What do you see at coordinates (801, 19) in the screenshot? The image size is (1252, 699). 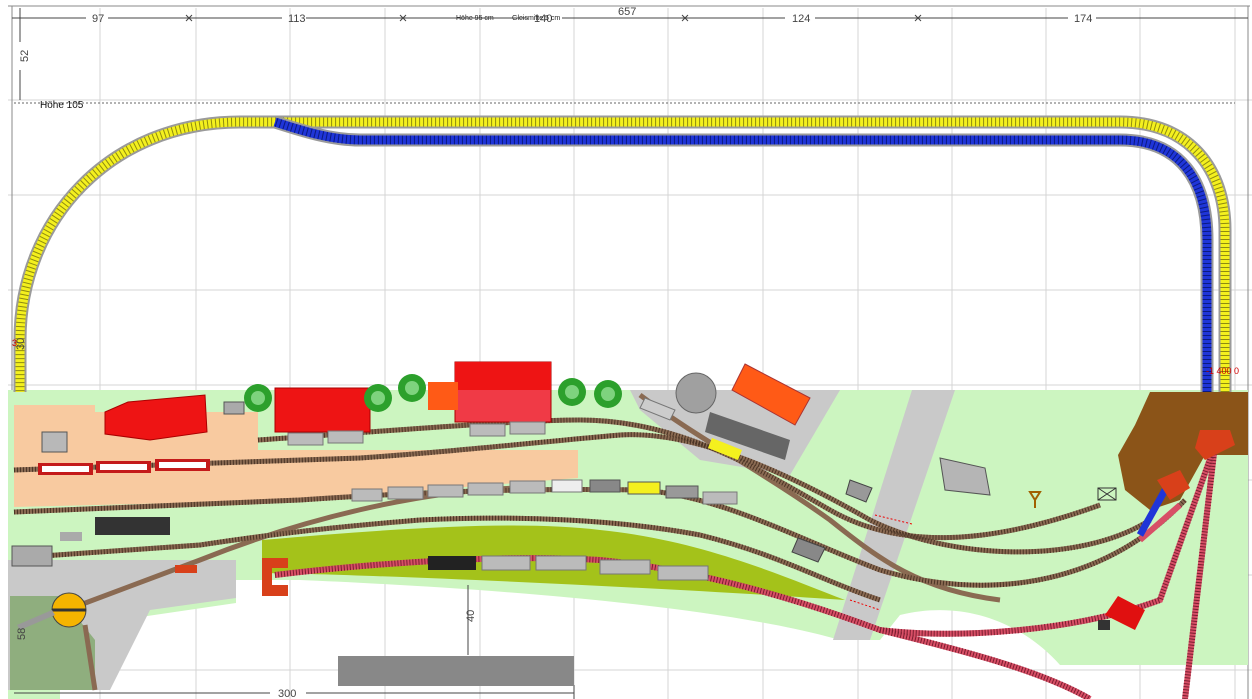 I see `dim-top-4: 124` at bounding box center [801, 19].